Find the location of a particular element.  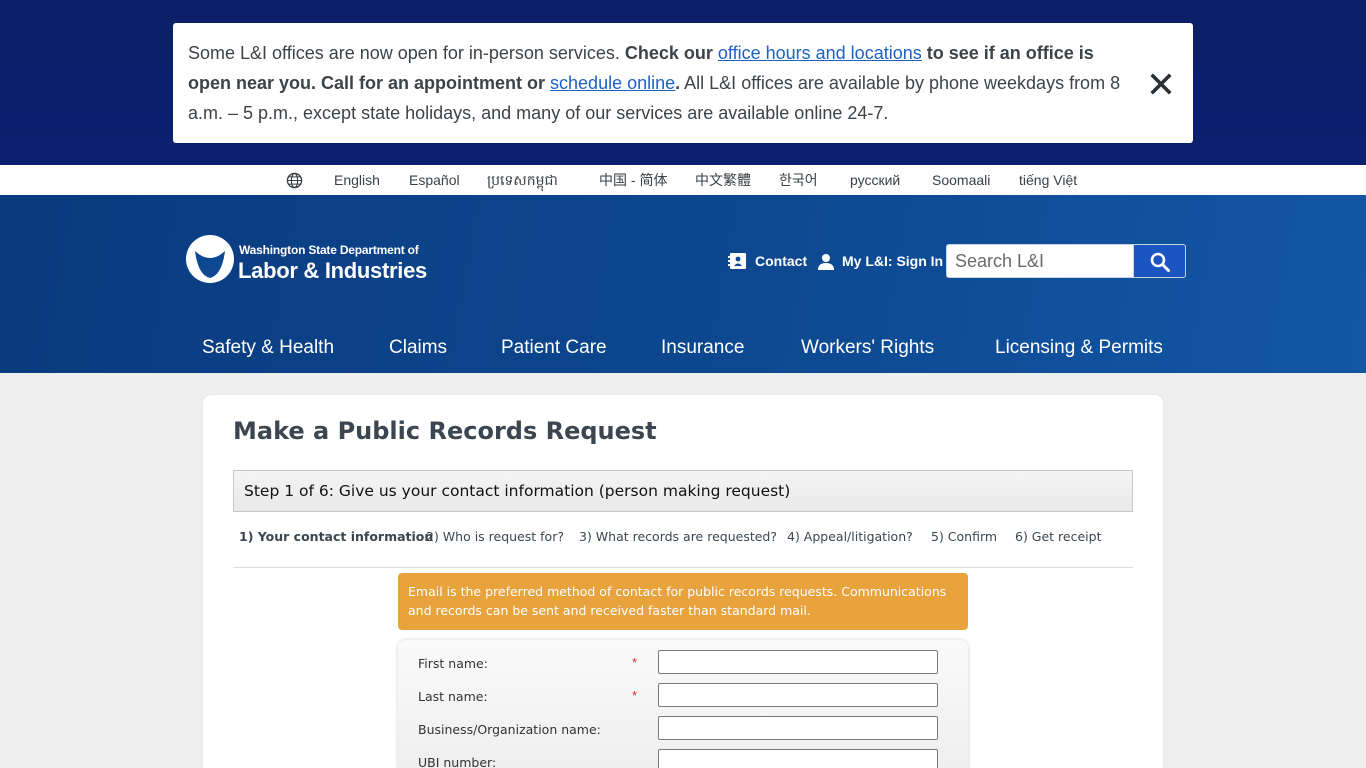

nav-insurance: Insurance is located at coordinates (702, 348).